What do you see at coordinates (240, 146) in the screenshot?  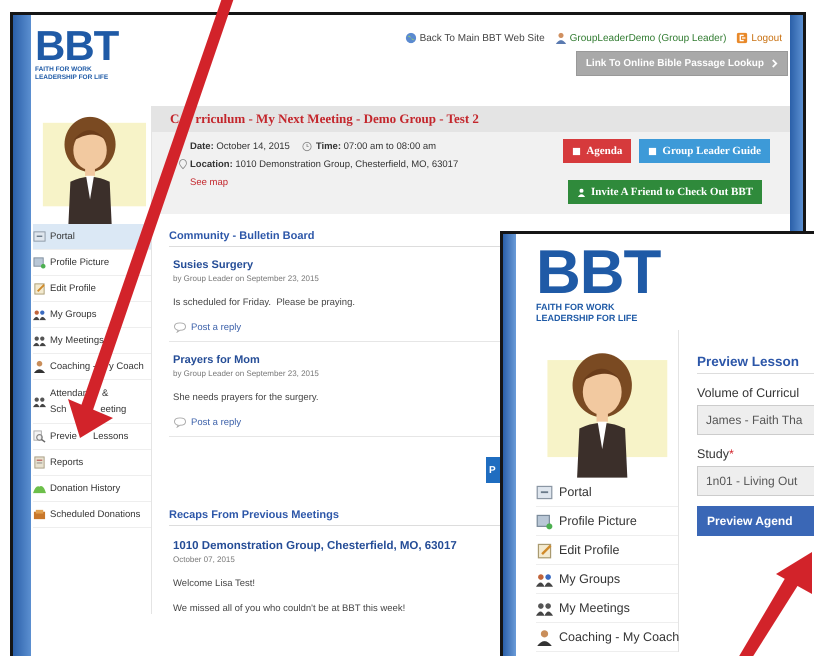 I see `meeting-date: Date: October 14, 2015` at bounding box center [240, 146].